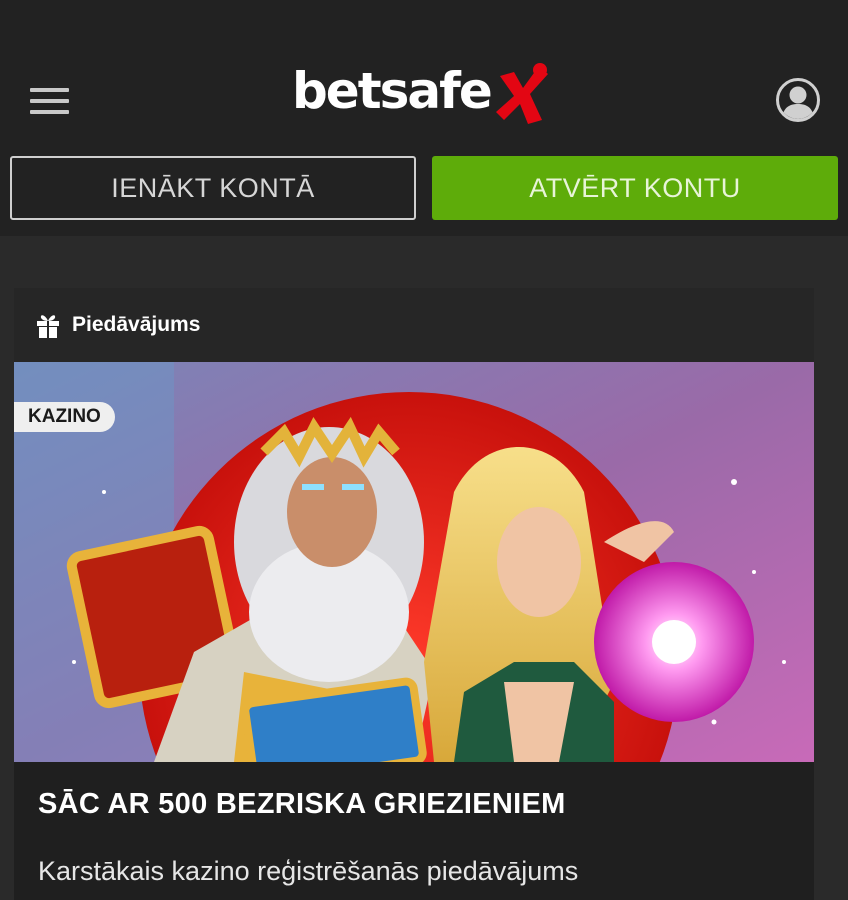 The width and height of the screenshot is (848, 900). I want to click on offer-section-label: Piedāvājums, so click(136, 324).